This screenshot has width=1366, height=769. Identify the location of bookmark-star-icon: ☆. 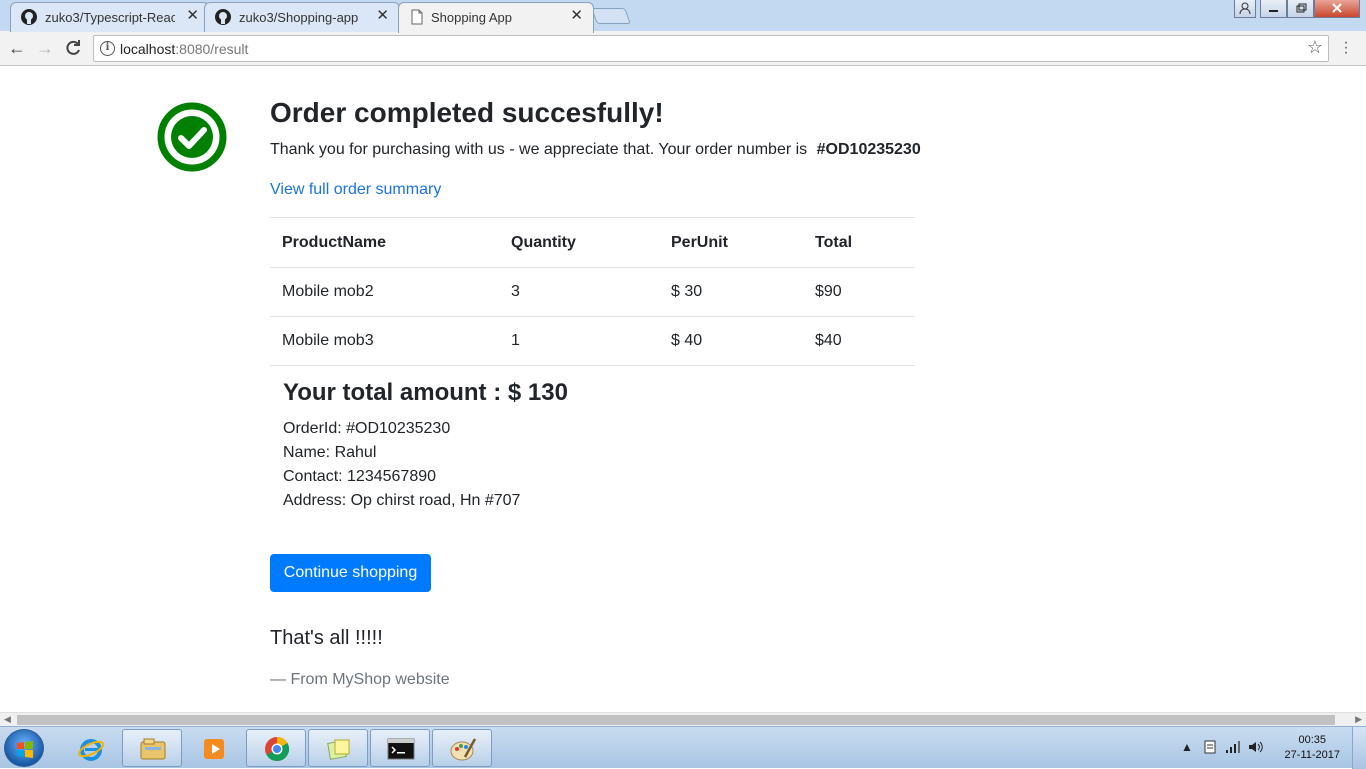
(1315, 47).